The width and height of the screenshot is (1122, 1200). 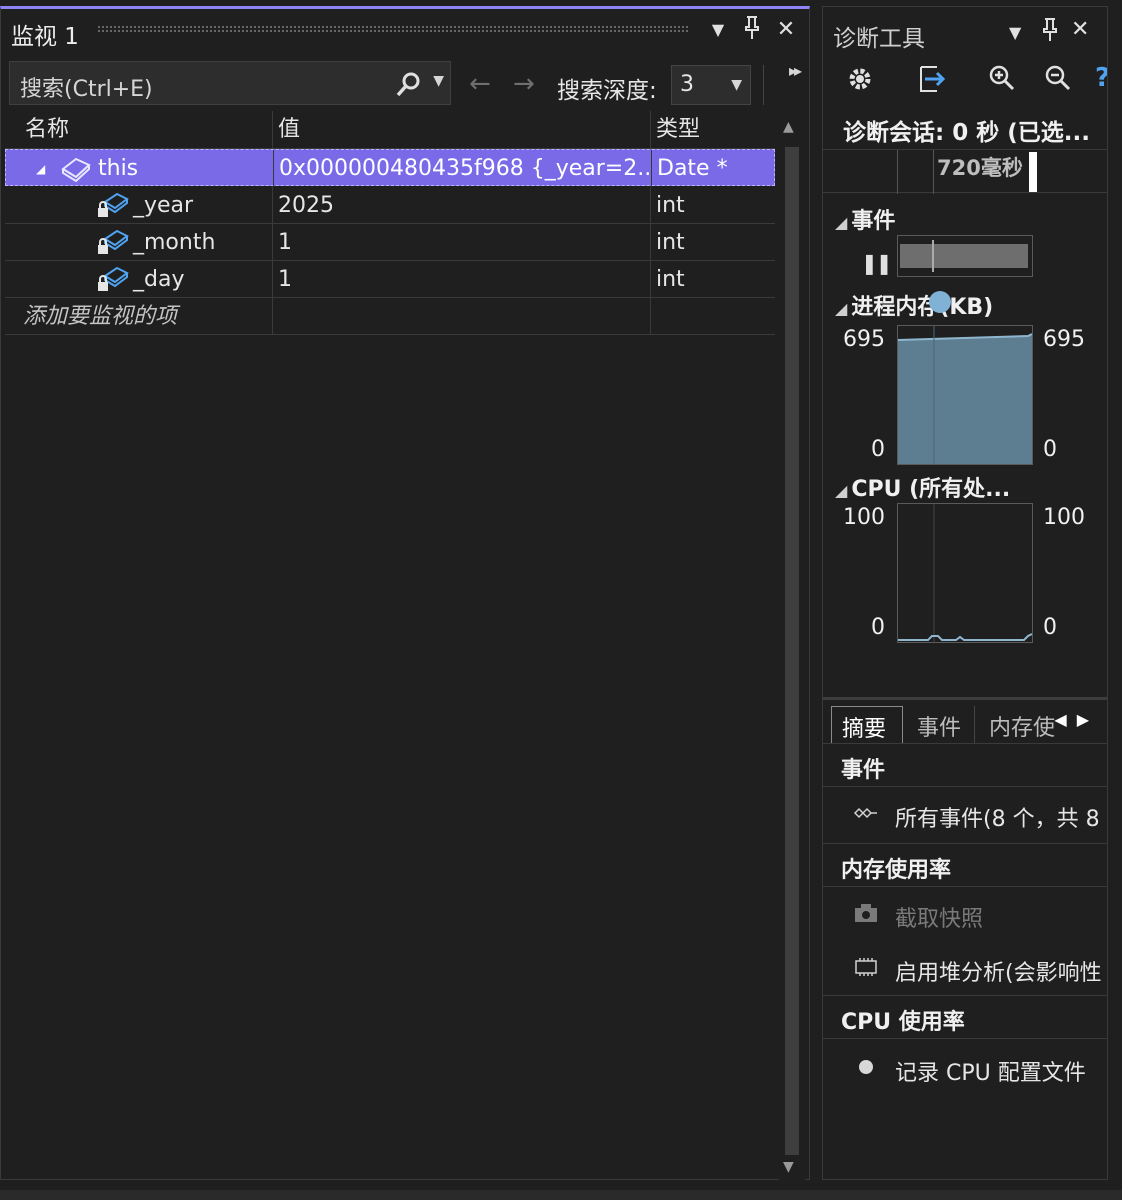 What do you see at coordinates (788, 127) in the screenshot?
I see `scroll-up-icon: ▲` at bounding box center [788, 127].